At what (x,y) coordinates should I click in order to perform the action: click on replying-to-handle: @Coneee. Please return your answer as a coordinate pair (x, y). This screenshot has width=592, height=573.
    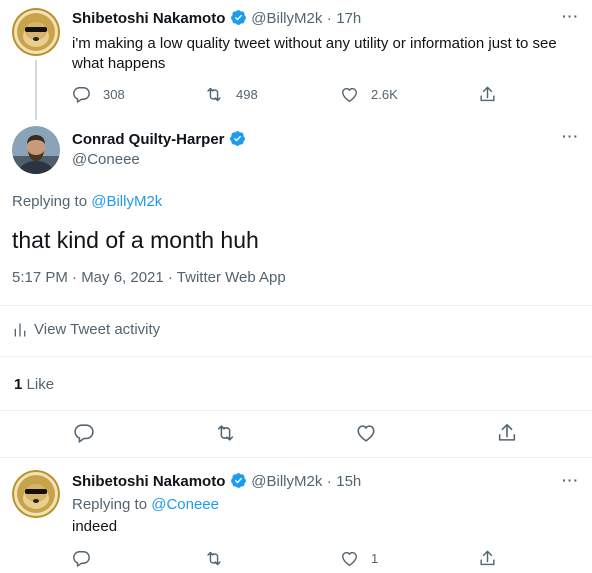
    Looking at the image, I should click on (185, 504).